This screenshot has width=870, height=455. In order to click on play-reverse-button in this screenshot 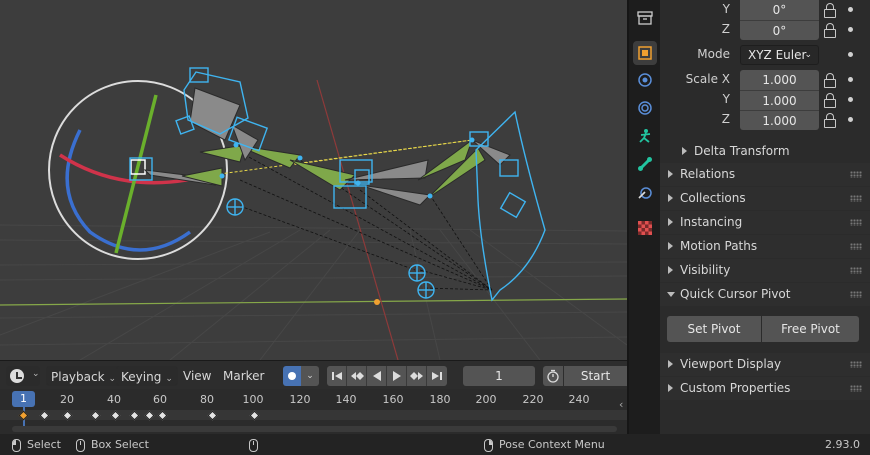, I will do `click(377, 376)`.